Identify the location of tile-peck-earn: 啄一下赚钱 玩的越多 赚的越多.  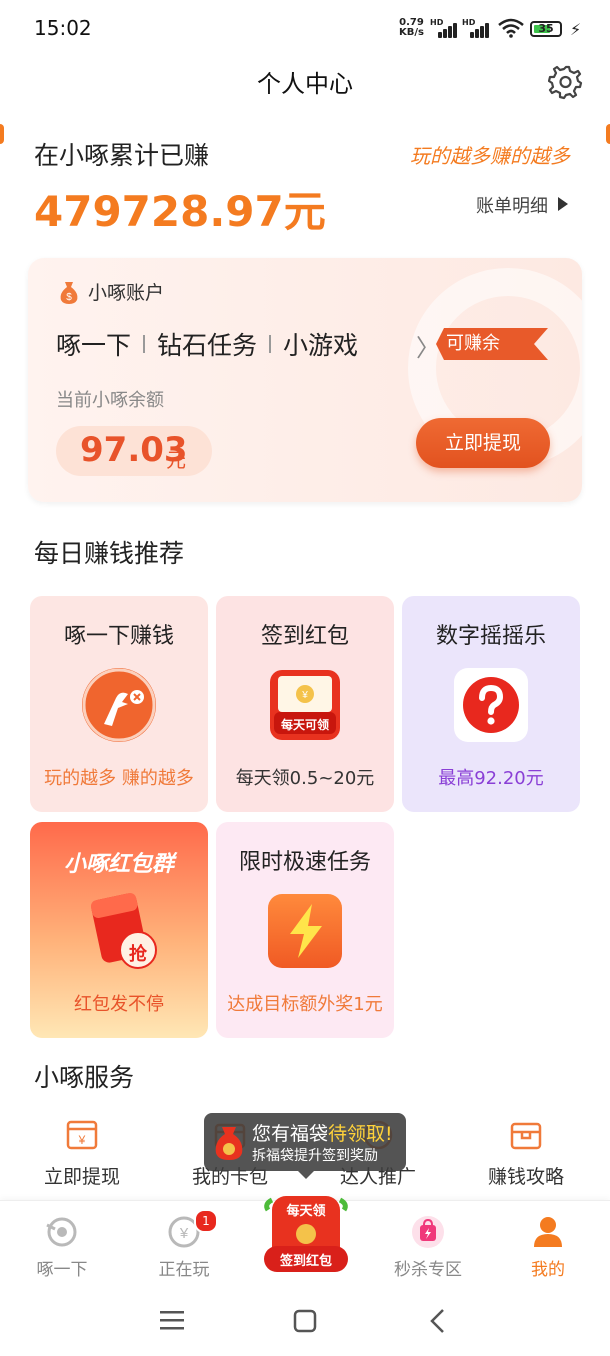
(119, 704).